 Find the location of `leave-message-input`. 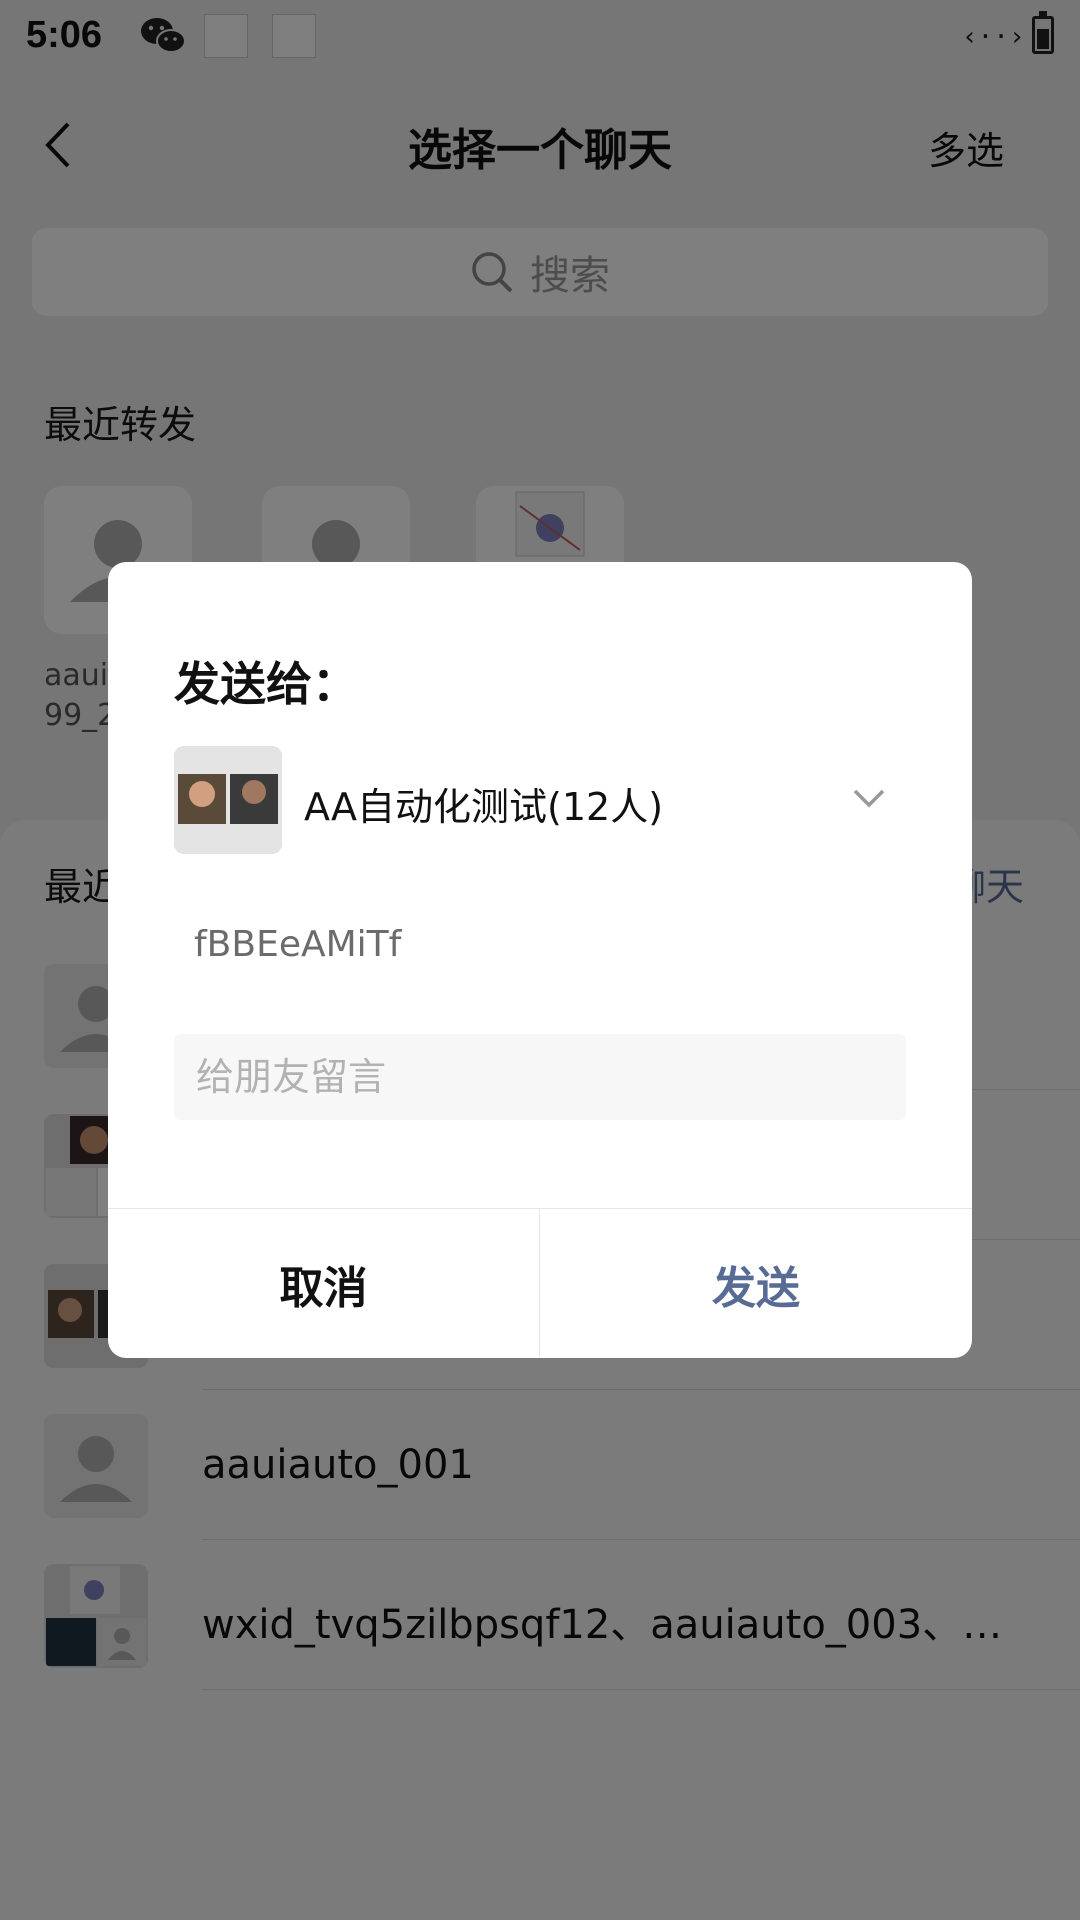

leave-message-input is located at coordinates (540, 1077).